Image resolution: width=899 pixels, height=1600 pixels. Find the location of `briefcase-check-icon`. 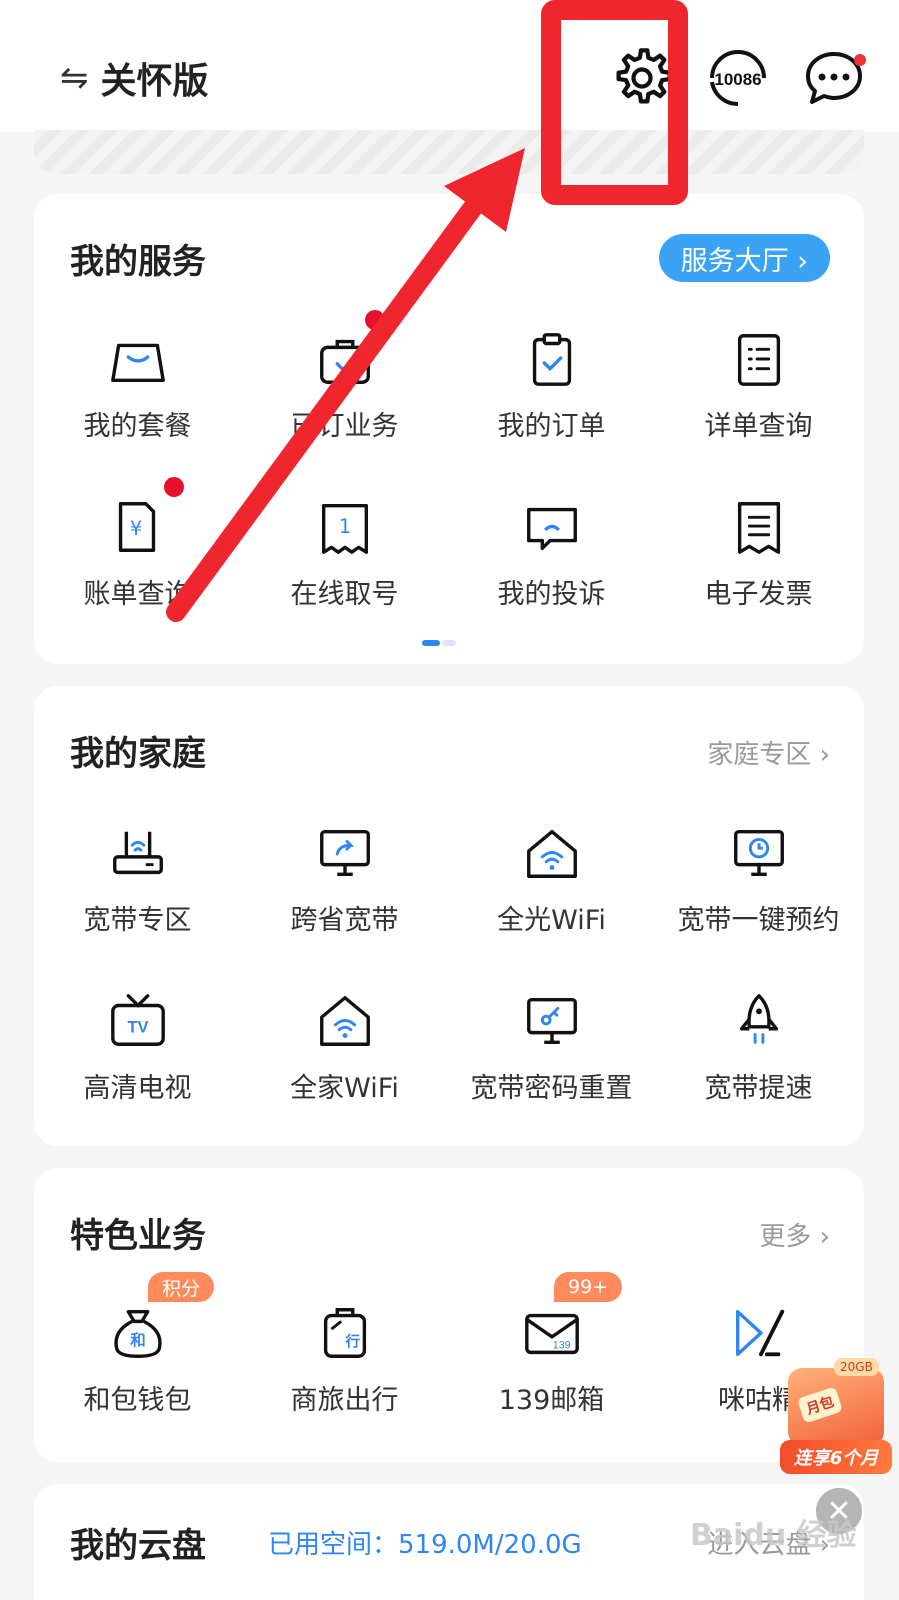

briefcase-check-icon is located at coordinates (344, 361).